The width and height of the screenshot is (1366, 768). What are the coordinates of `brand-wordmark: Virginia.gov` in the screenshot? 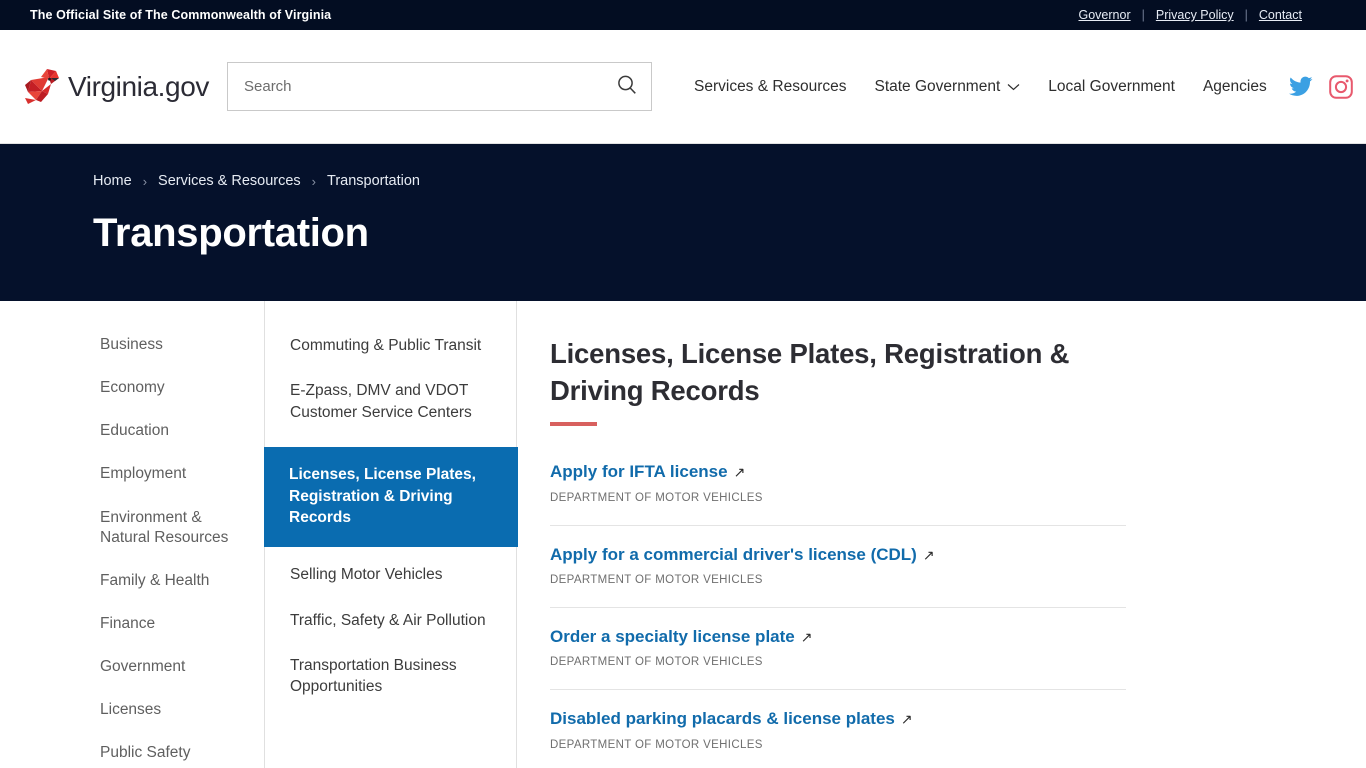 It's located at (138, 86).